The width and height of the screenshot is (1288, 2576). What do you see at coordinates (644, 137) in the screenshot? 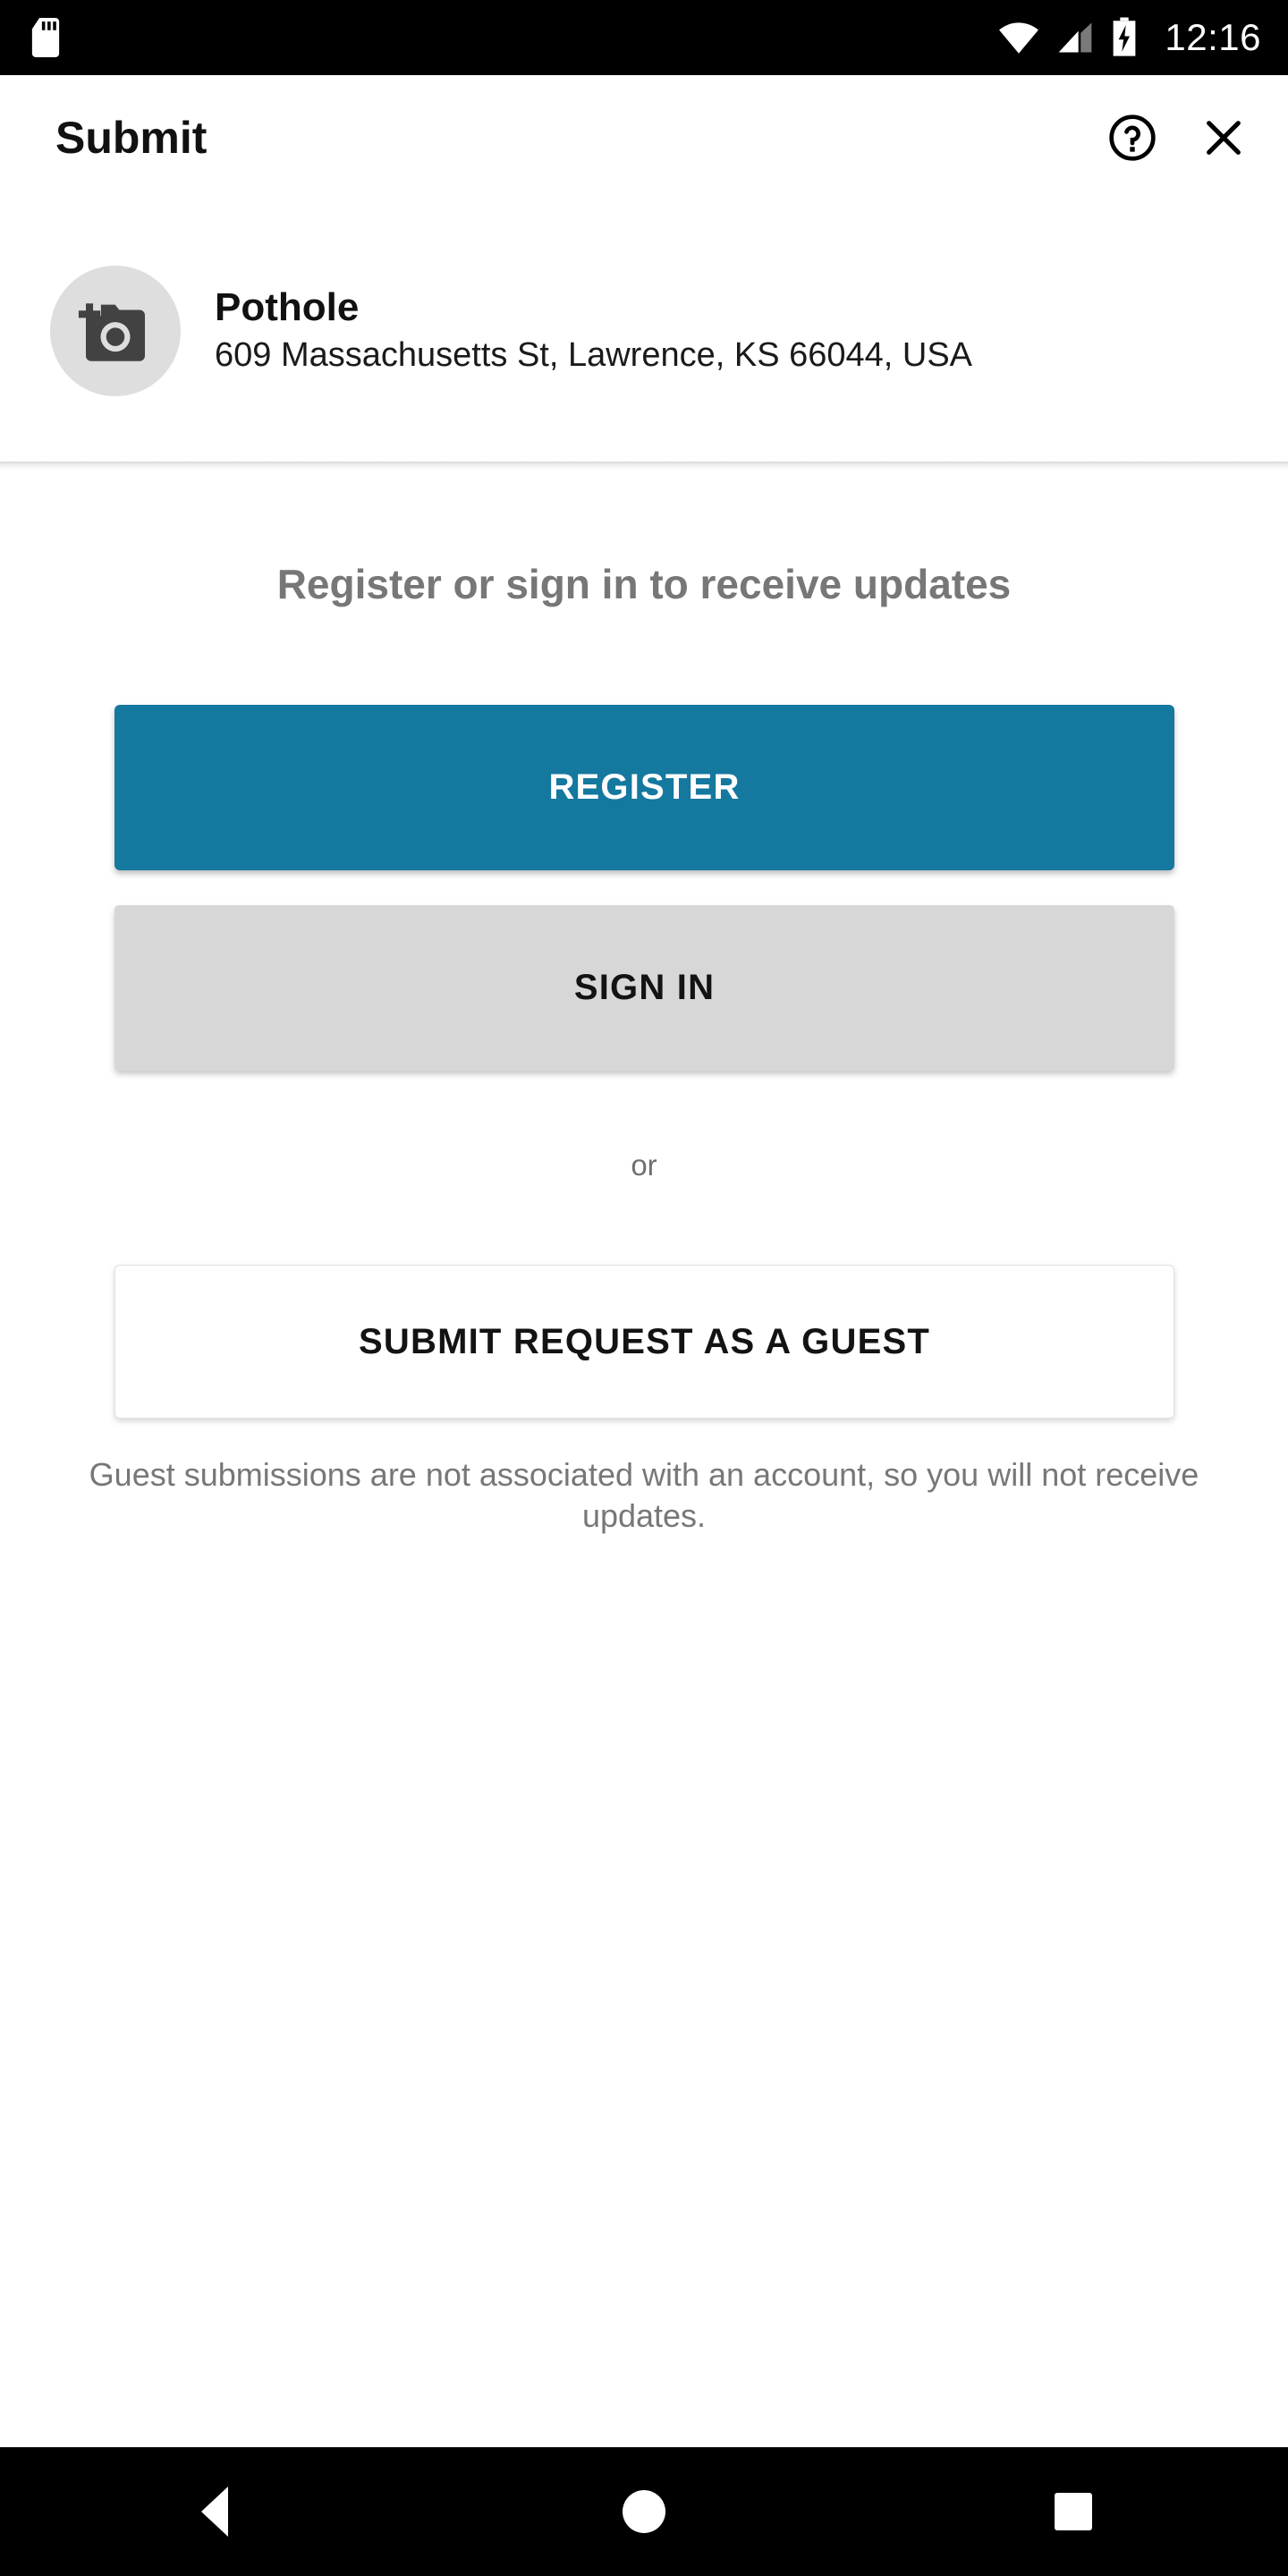
I see `app-header: Submit` at bounding box center [644, 137].